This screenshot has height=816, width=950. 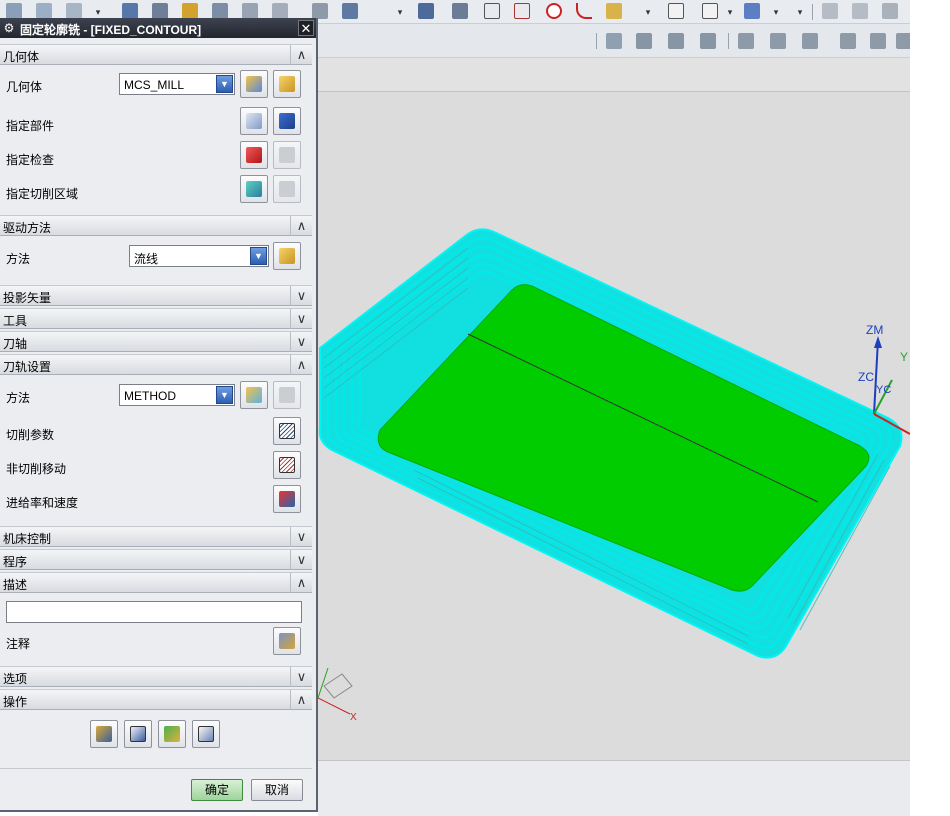 I want to click on ok-button: 确定, so click(x=217, y=790).